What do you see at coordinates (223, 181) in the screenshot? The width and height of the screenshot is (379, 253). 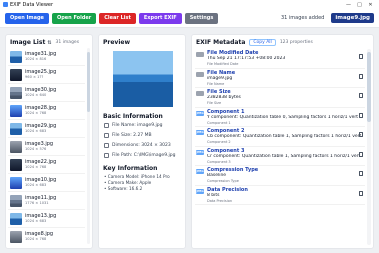 I see `metadata-key: Compression Type` at bounding box center [223, 181].